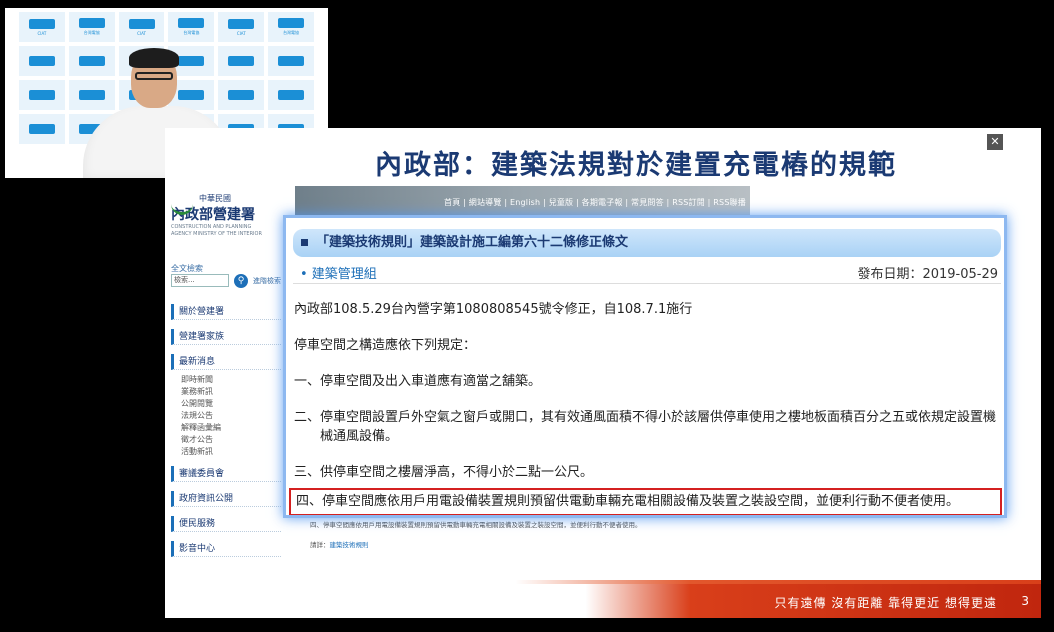 The width and height of the screenshot is (1054, 632). Describe the element at coordinates (530, 544) in the screenshot. I see `reference-line: 請詳：建築技術規則` at that location.